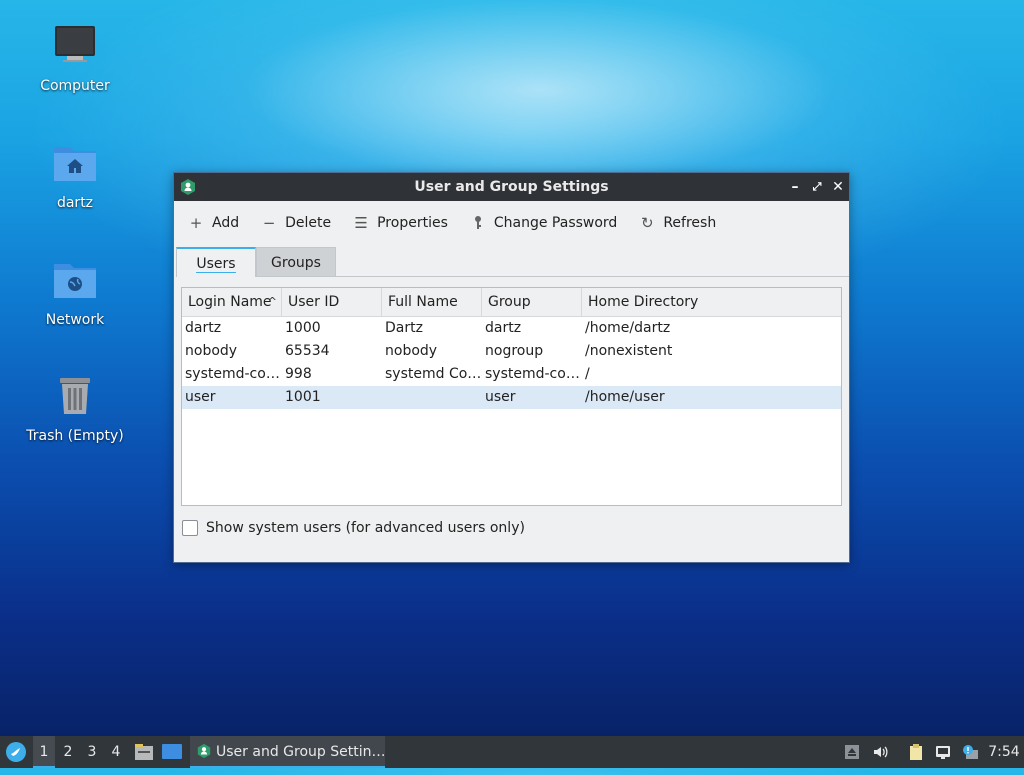  I want to click on close-button: ✕, so click(838, 187).